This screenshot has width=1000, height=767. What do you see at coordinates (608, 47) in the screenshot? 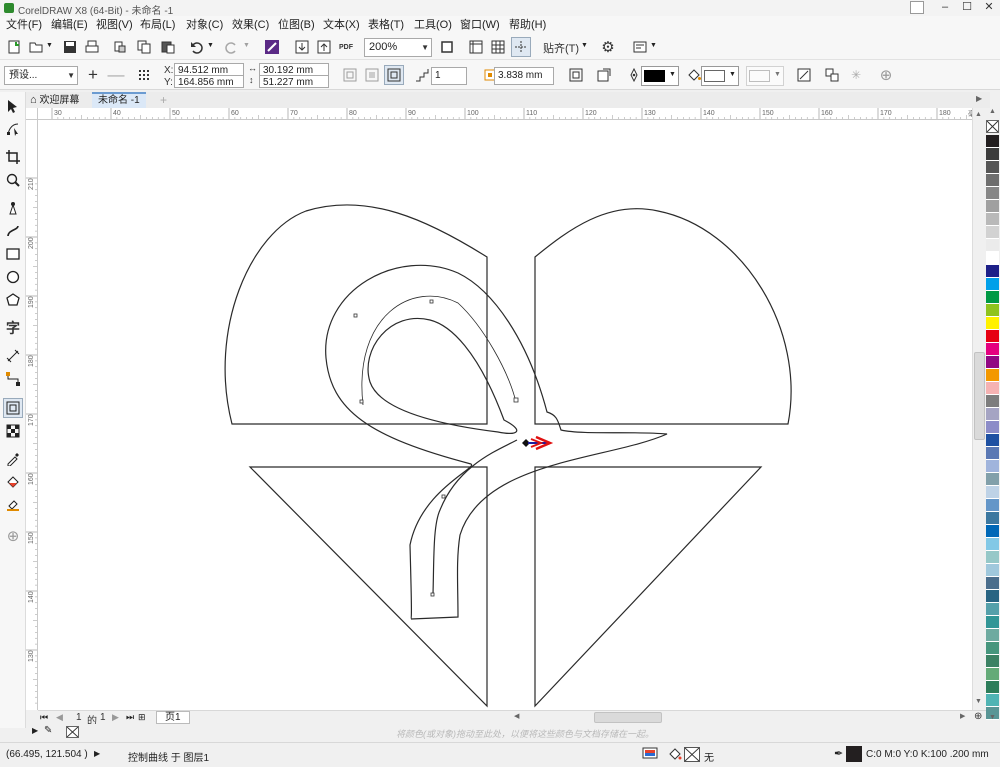
I see `gear-icon: ⚙` at bounding box center [608, 47].